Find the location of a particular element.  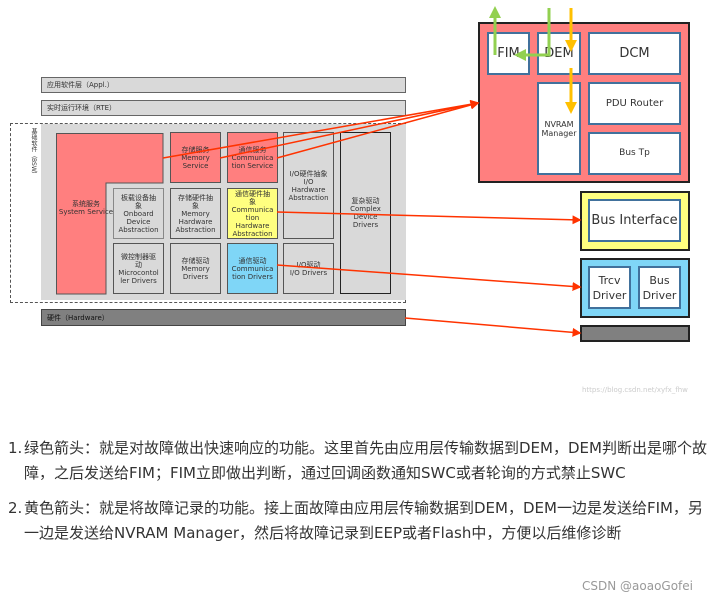

list-number: 2. is located at coordinates (15, 508).